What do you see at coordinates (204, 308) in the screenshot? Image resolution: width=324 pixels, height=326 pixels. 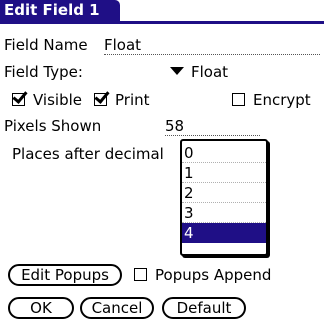 I see `default-button: Default` at bounding box center [204, 308].